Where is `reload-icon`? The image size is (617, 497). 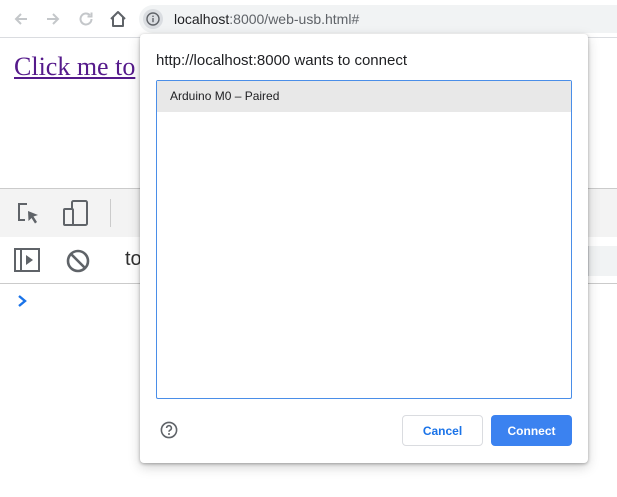
reload-icon is located at coordinates (86, 19).